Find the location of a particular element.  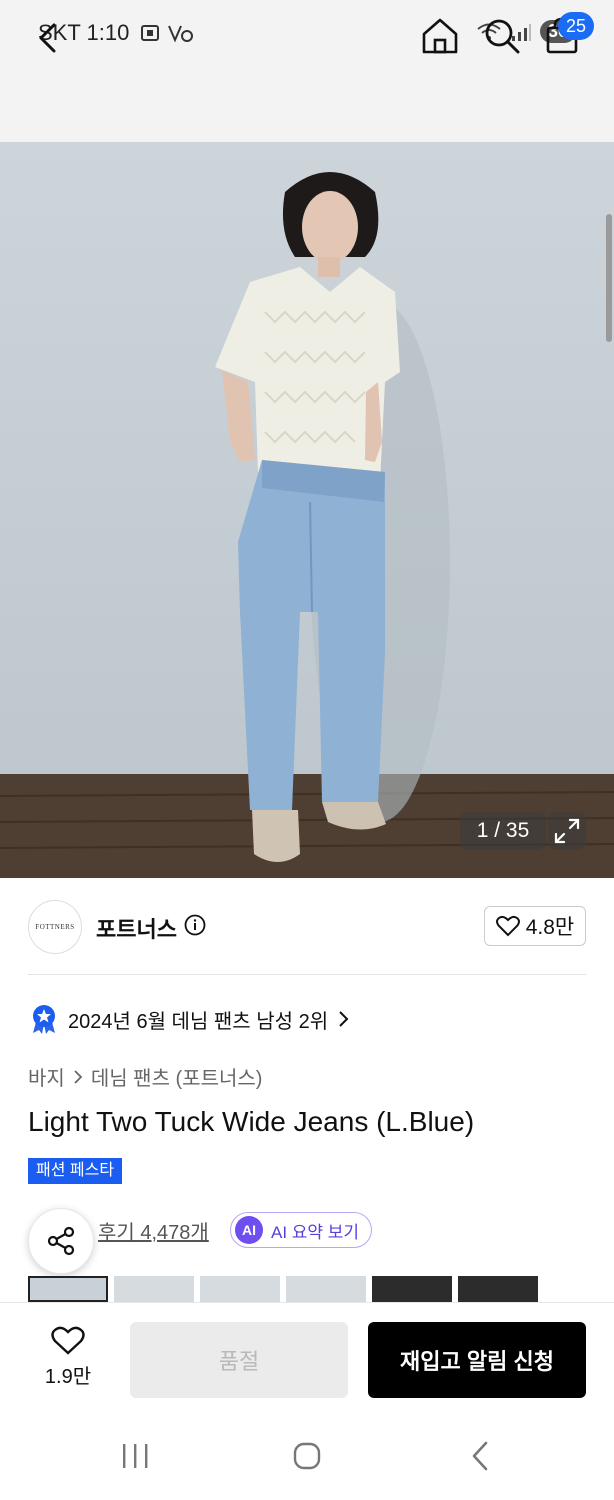

back-nav-icon is located at coordinates (480, 1456).